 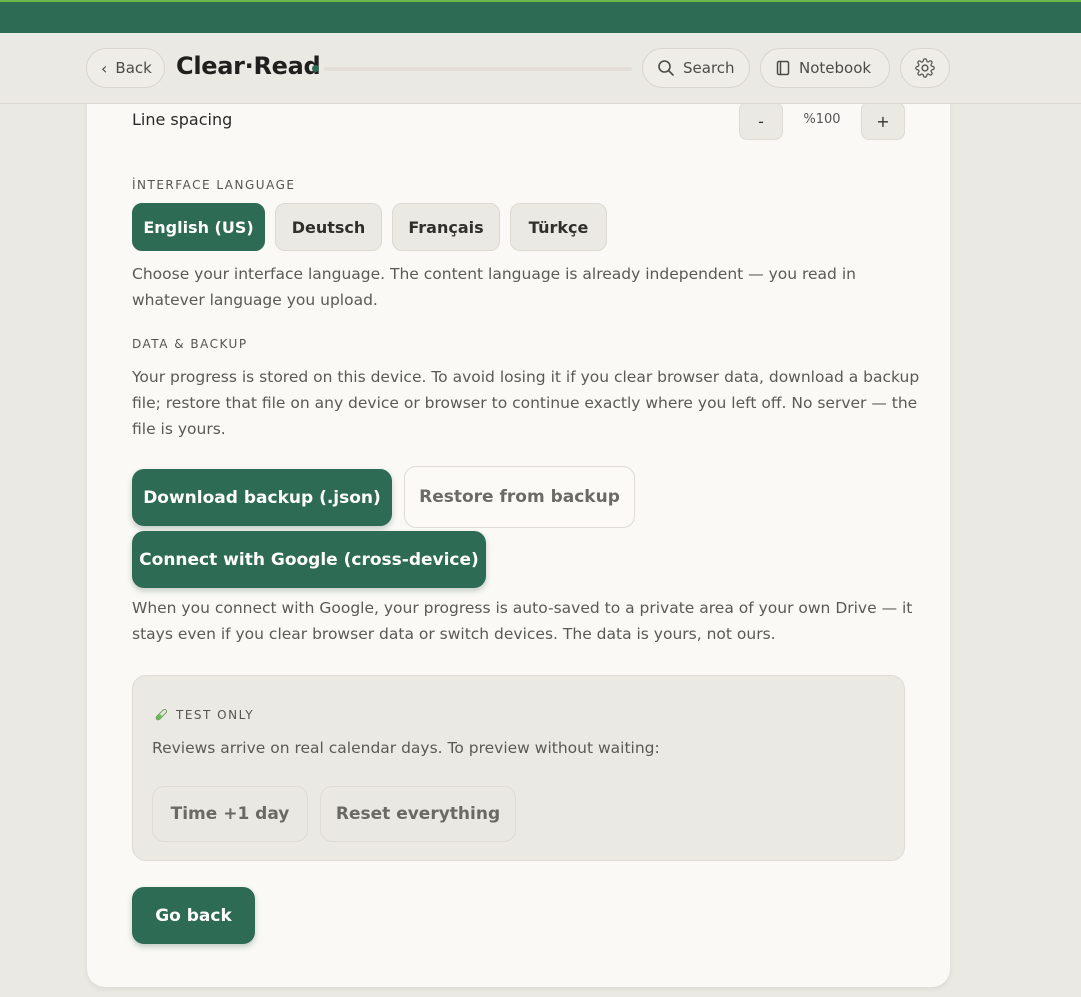 I want to click on back-button-label: Back, so click(x=133, y=68).